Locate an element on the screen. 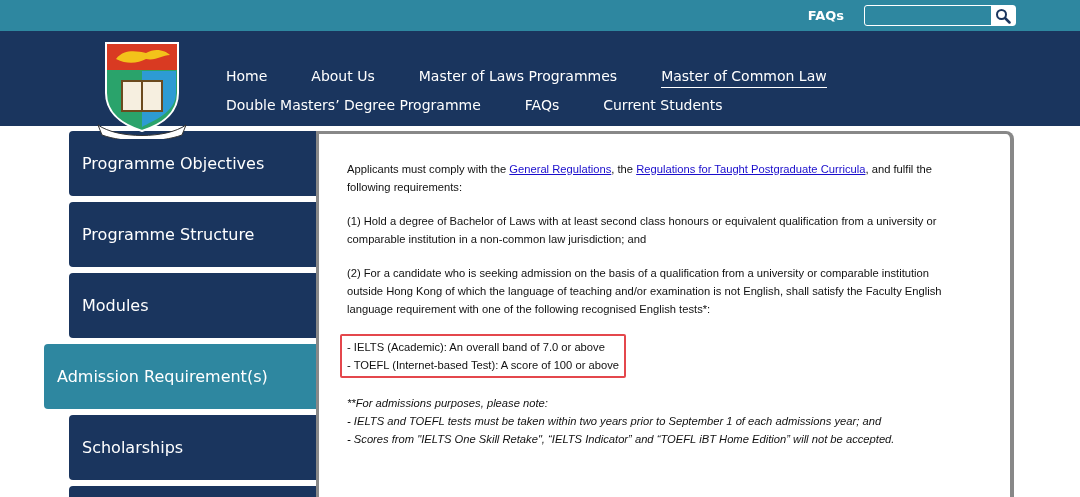 The width and height of the screenshot is (1080, 497). paragraph: (2) For a candidate who is seeking admission on the basis of a qualification from a university or comparable institution outside Hong Kong of which the language of teaching and/or examination is not English, shall satisfy the Faculty English language requirement with one of the following recognised English tests*: is located at coordinates (645, 291).